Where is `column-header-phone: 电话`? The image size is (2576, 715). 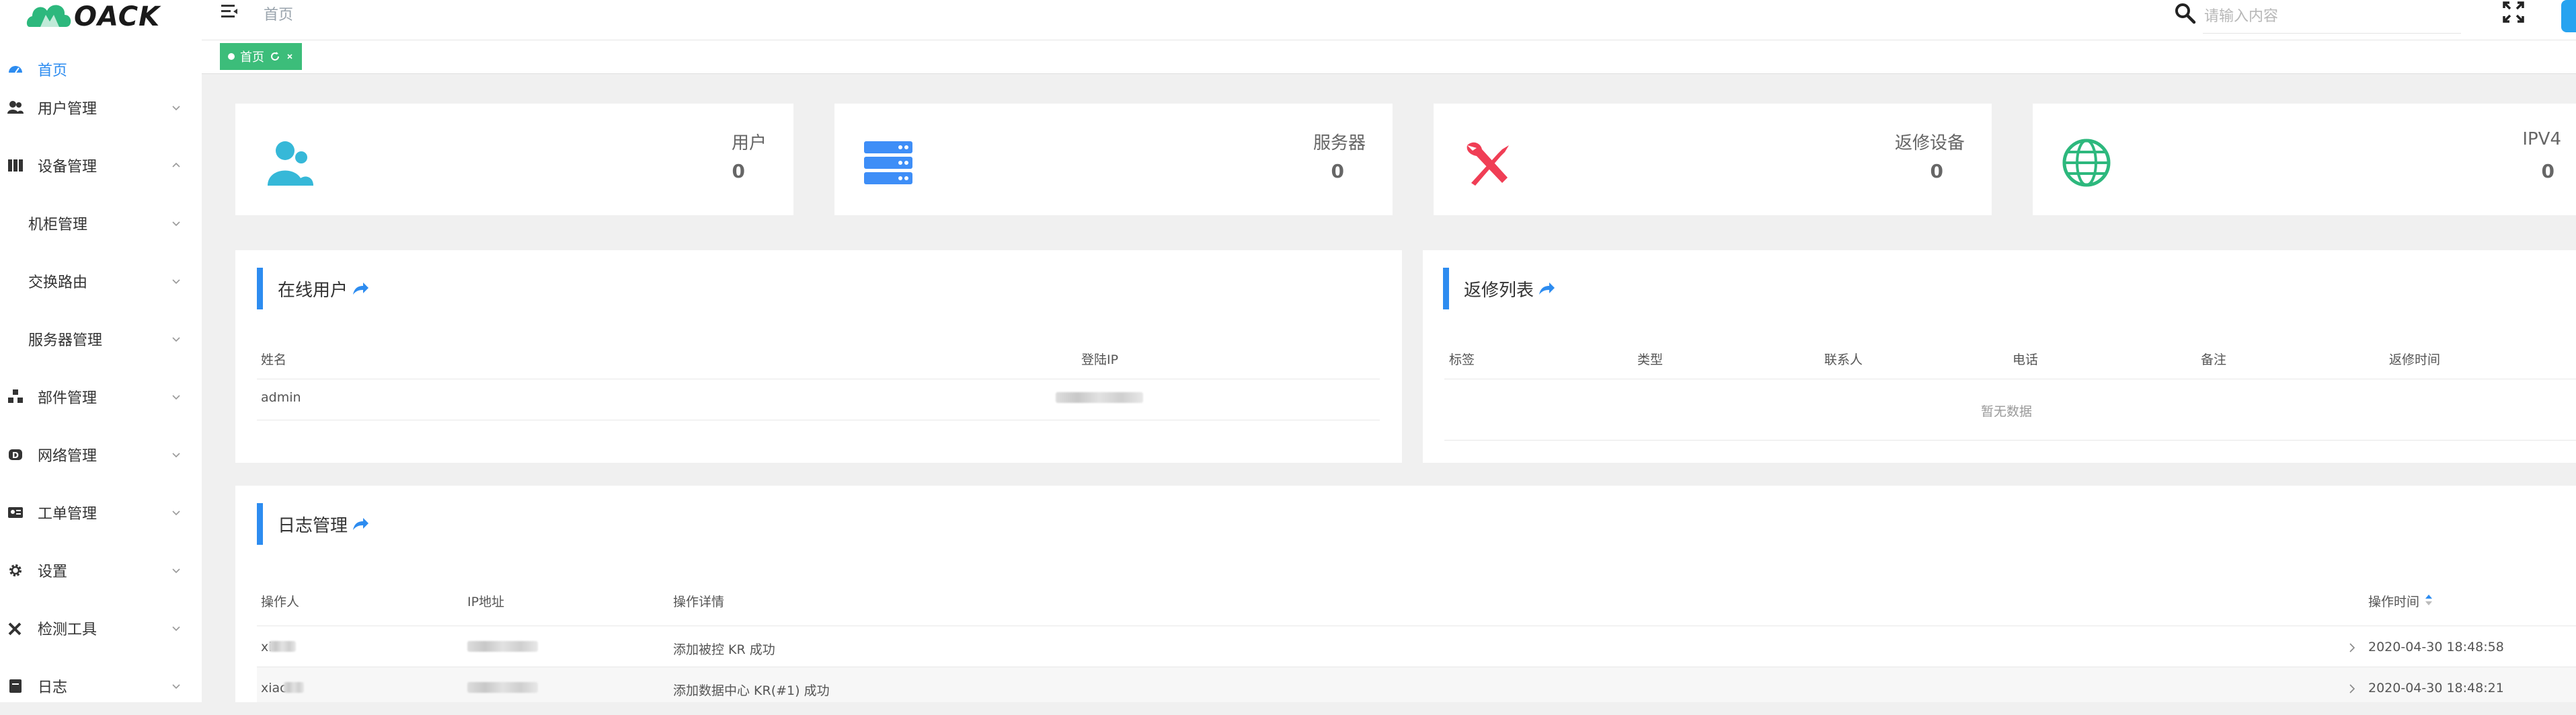
column-header-phone: 电话 is located at coordinates (2026, 359).